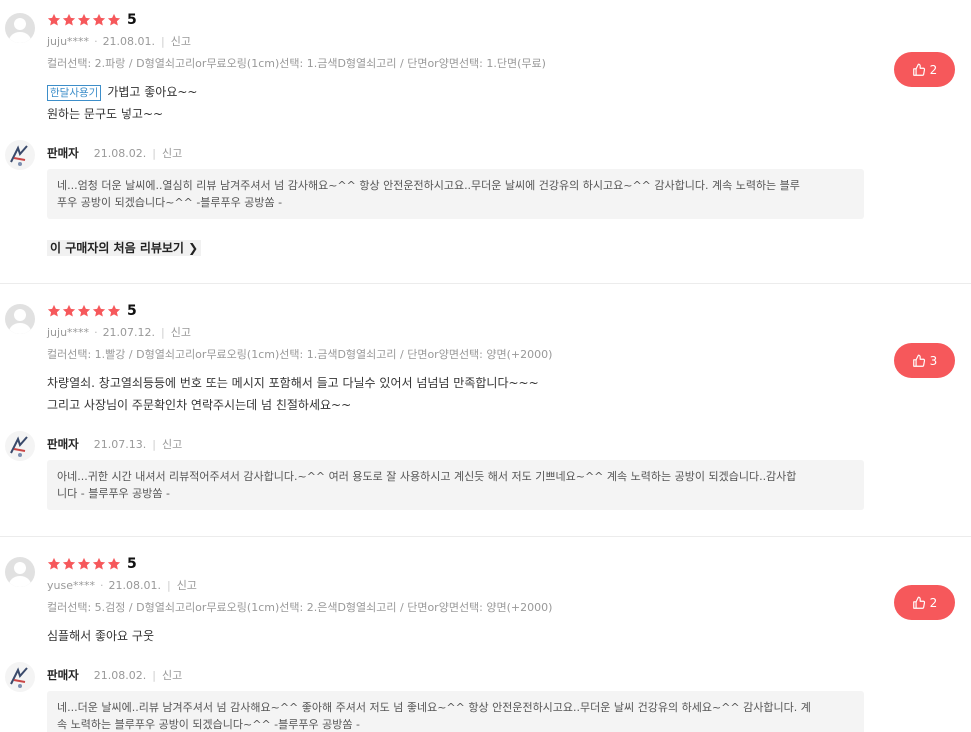 Image resolution: width=971 pixels, height=732 pixels. I want to click on review-text: 한달사용기 가볍고 좋아요~~ 원하는 문구도 넣고~~, so click(122, 103).